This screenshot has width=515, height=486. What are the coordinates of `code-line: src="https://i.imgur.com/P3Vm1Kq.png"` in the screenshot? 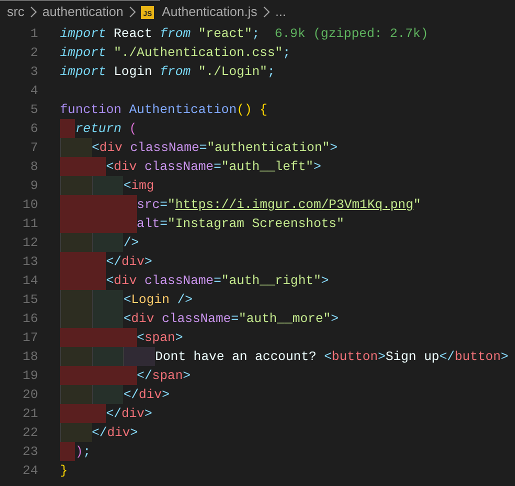 It's located at (278, 205).